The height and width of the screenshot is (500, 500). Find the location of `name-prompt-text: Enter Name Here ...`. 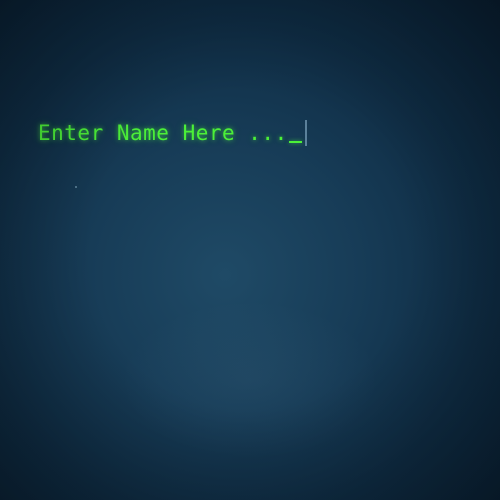

name-prompt-text: Enter Name Here ... is located at coordinates (163, 133).